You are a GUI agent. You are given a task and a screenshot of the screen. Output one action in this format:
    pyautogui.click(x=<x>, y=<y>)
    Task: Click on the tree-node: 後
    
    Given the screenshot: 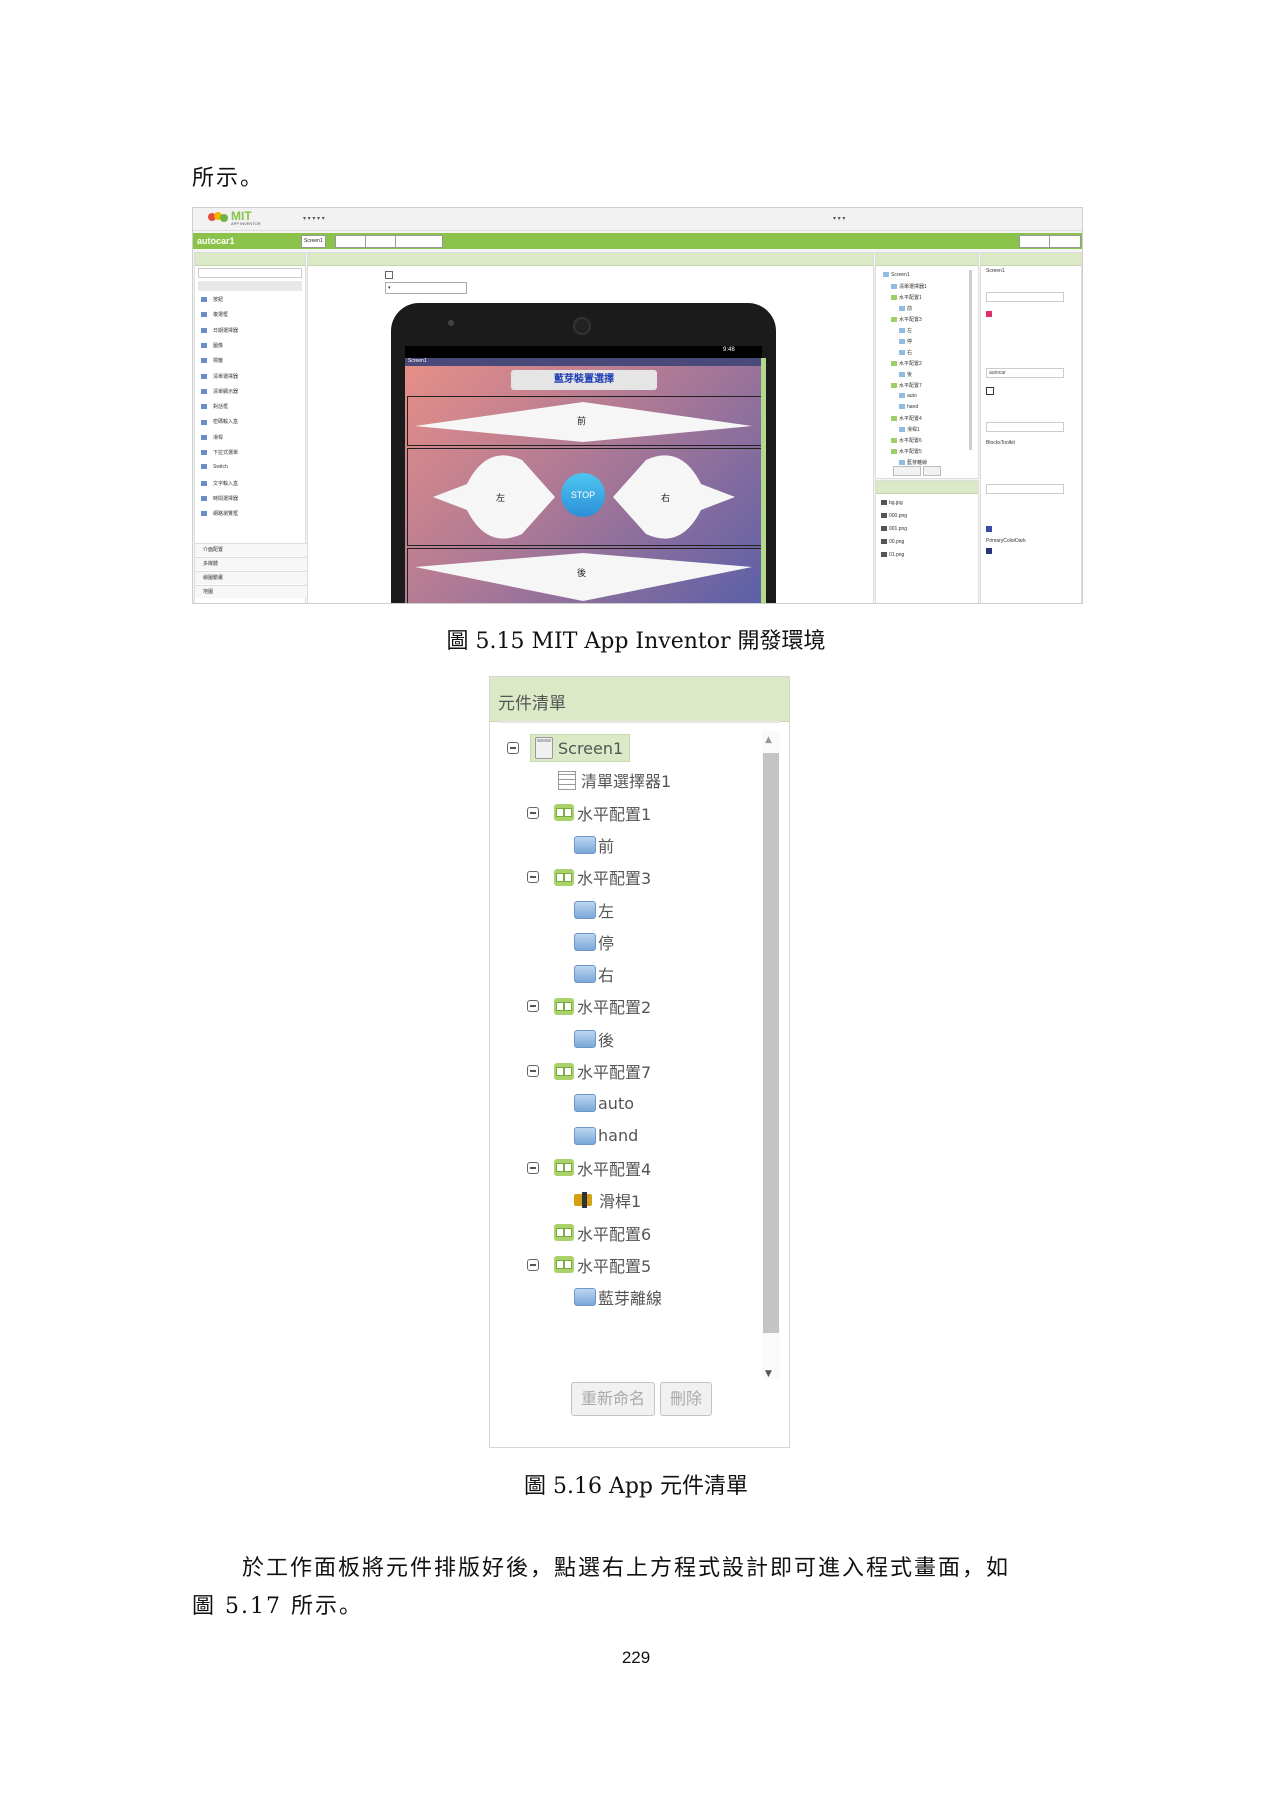 What is the action you would take?
    pyautogui.click(x=594, y=1039)
    